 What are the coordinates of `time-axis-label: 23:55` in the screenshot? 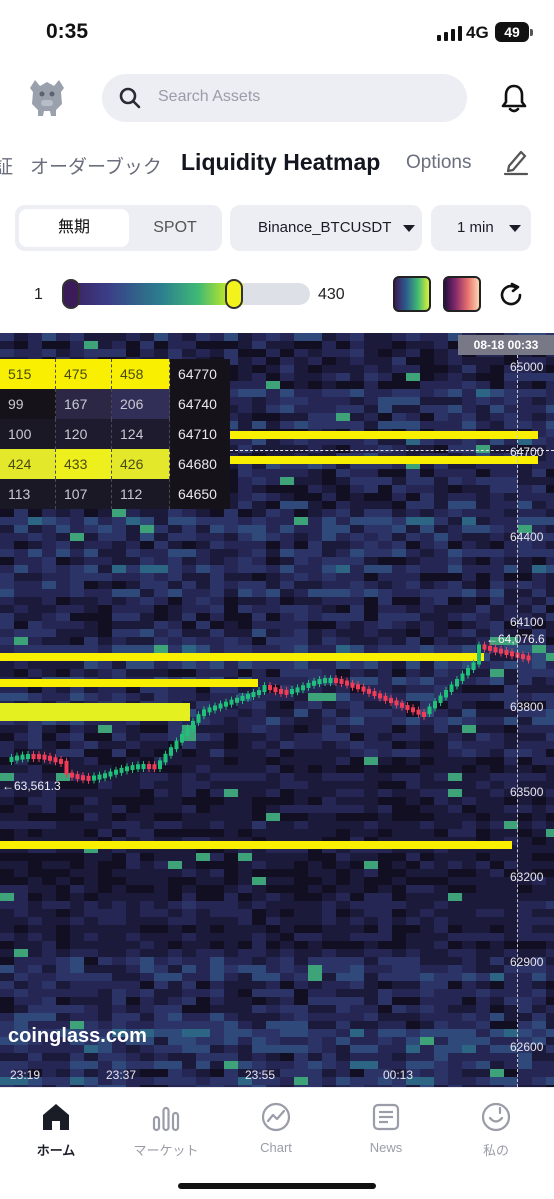 It's located at (260, 1075).